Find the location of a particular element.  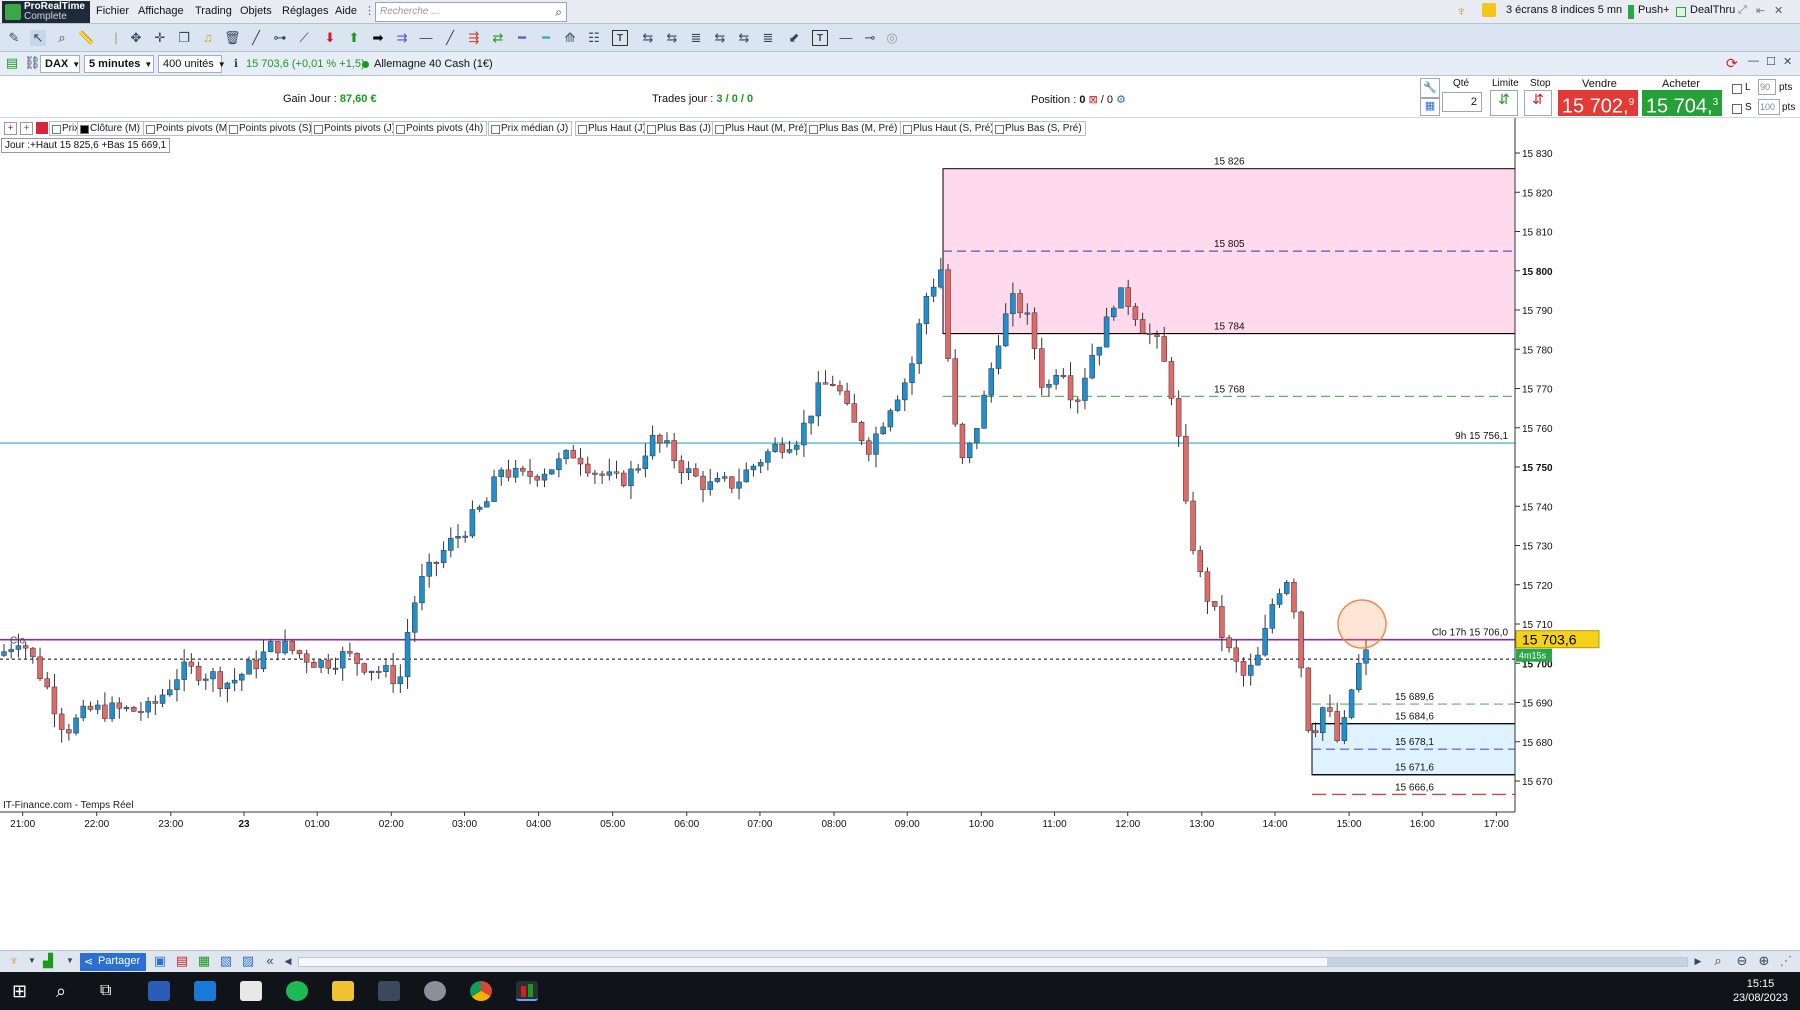

explorer-icon is located at coordinates (343, 991).